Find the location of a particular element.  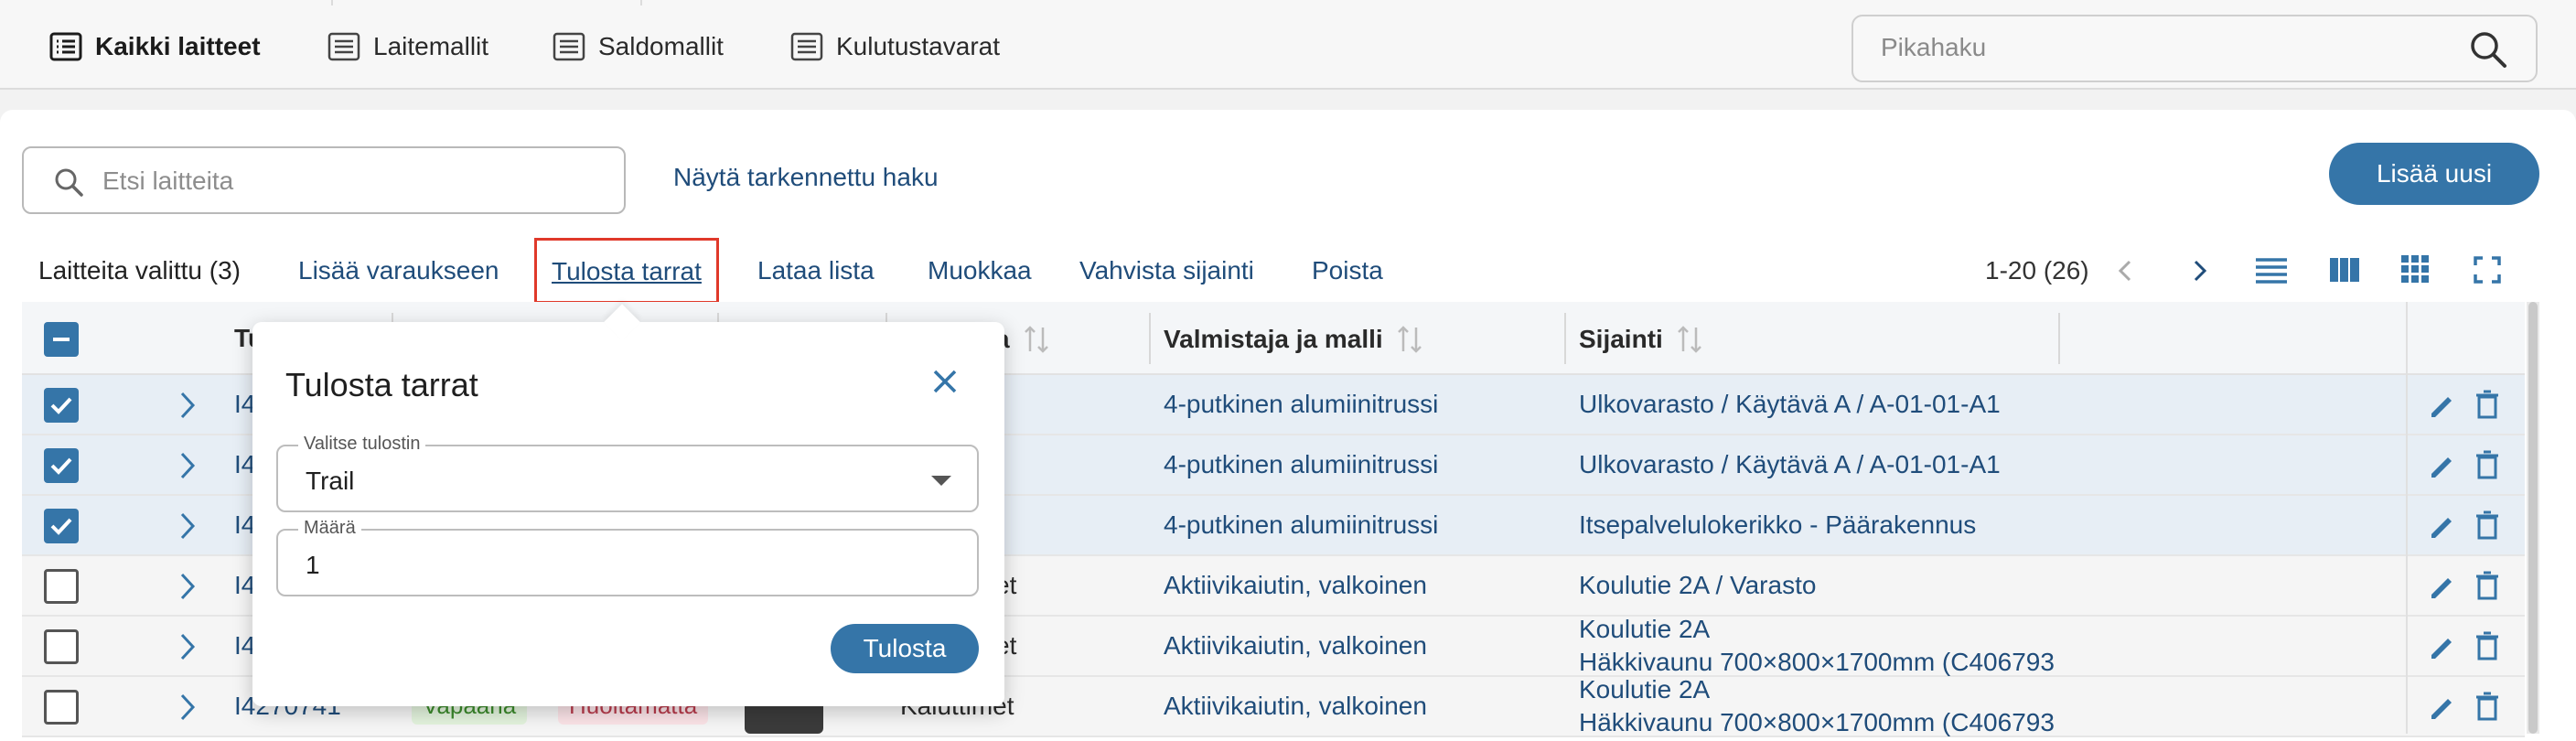

grid-view-icon is located at coordinates (2415, 269).